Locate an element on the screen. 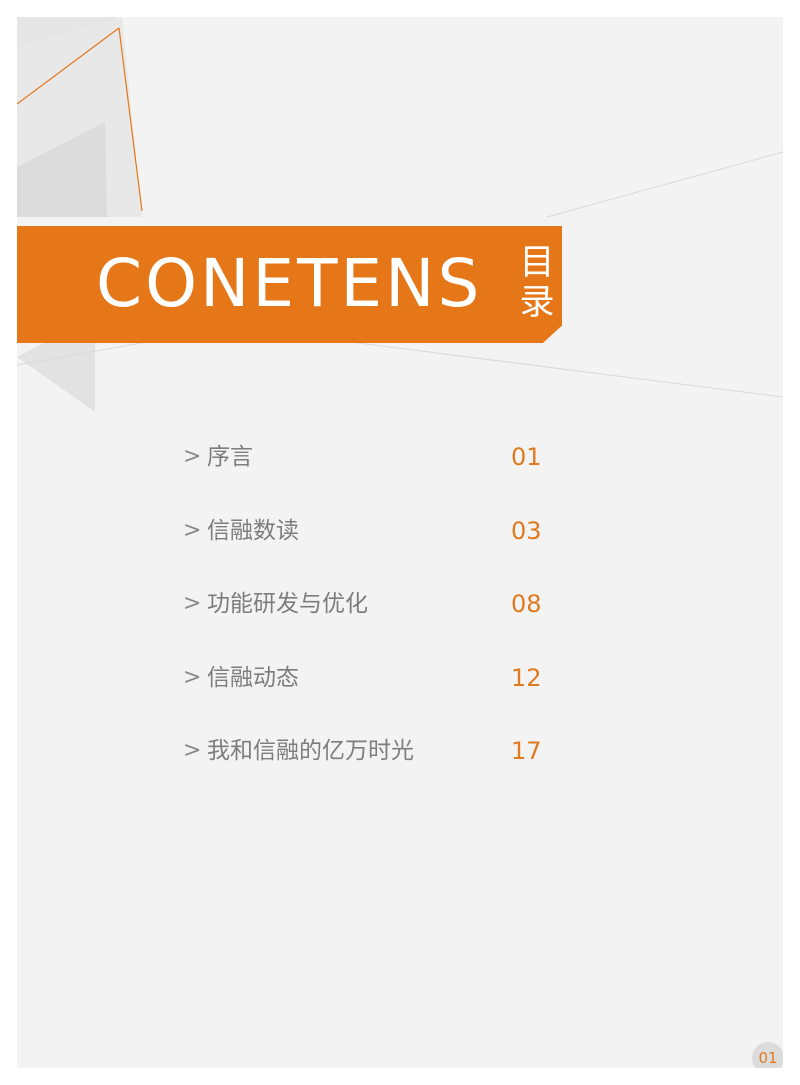  toc-item-label: 序言 is located at coordinates (230, 457).